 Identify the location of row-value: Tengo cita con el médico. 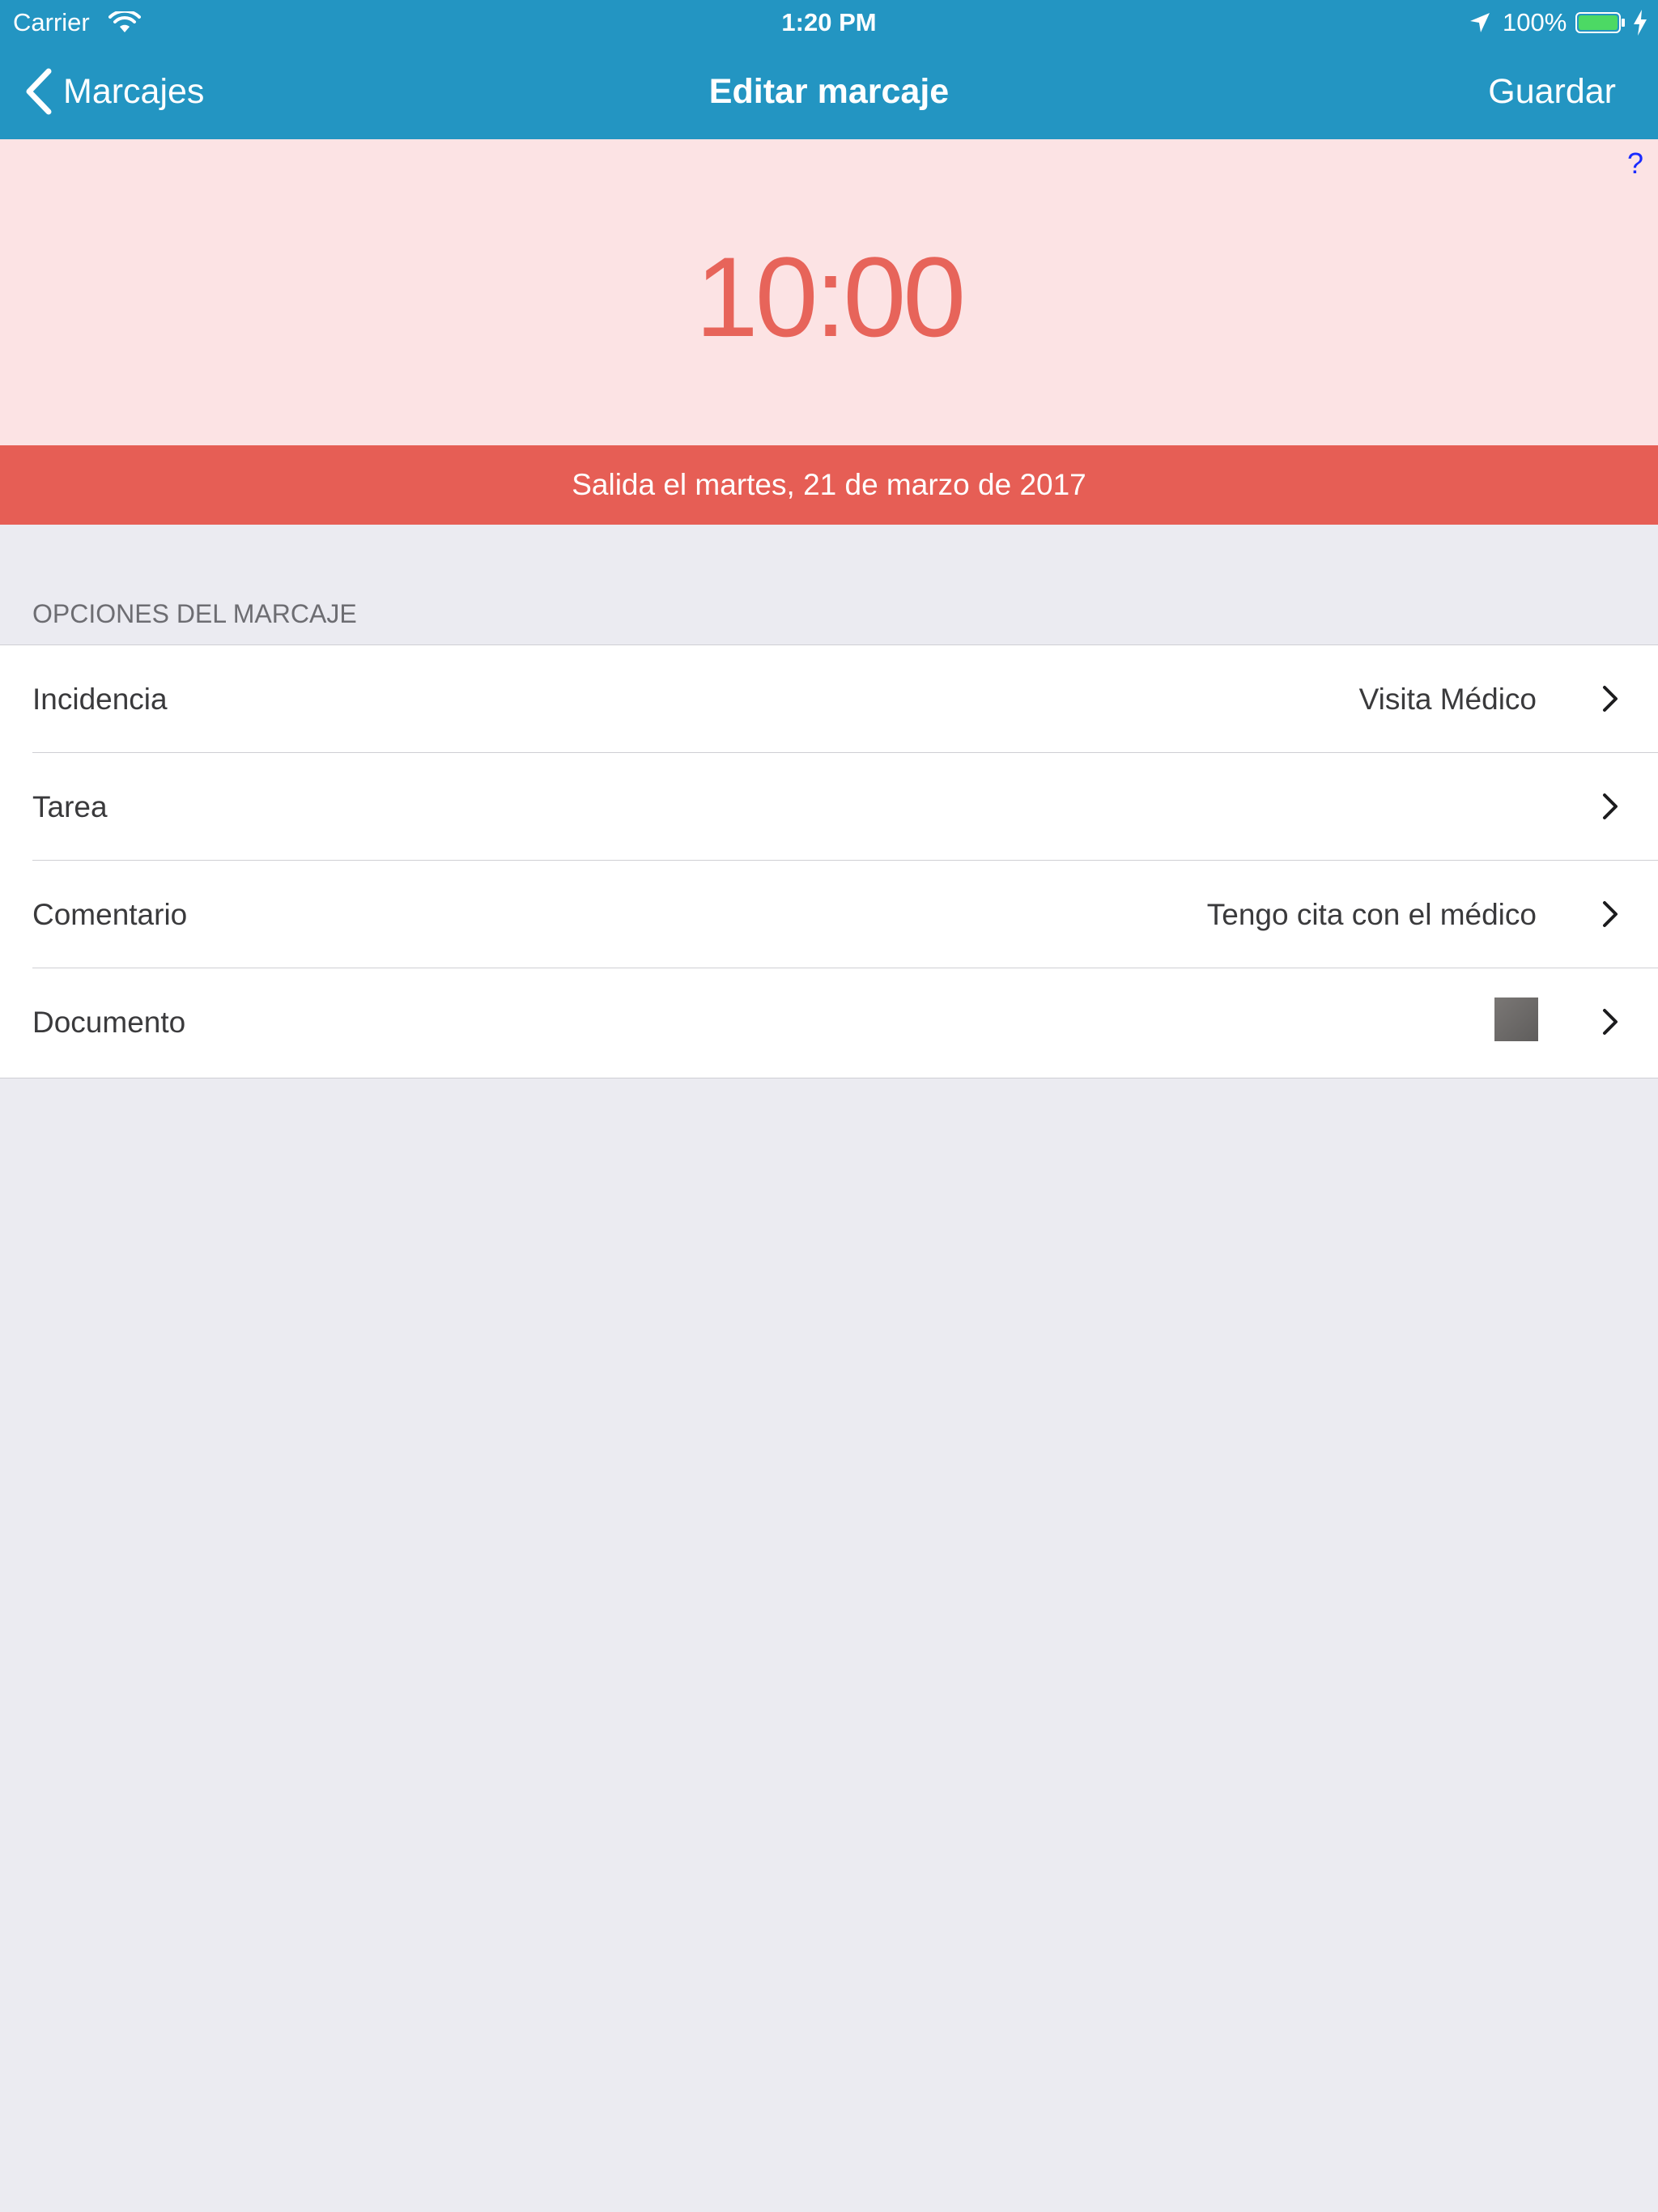
(1371, 915).